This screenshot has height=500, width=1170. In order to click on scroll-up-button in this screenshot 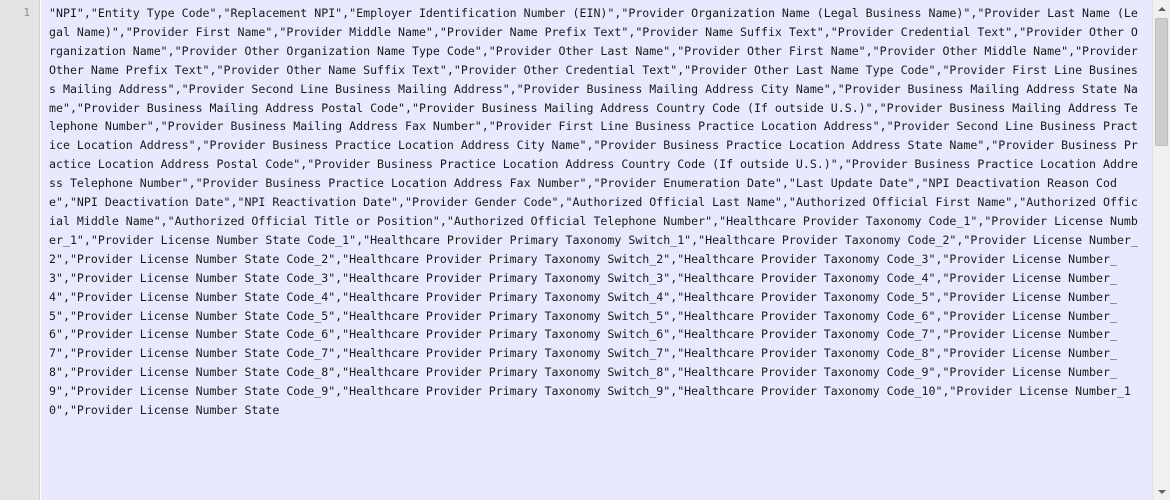, I will do `click(1162, 8)`.